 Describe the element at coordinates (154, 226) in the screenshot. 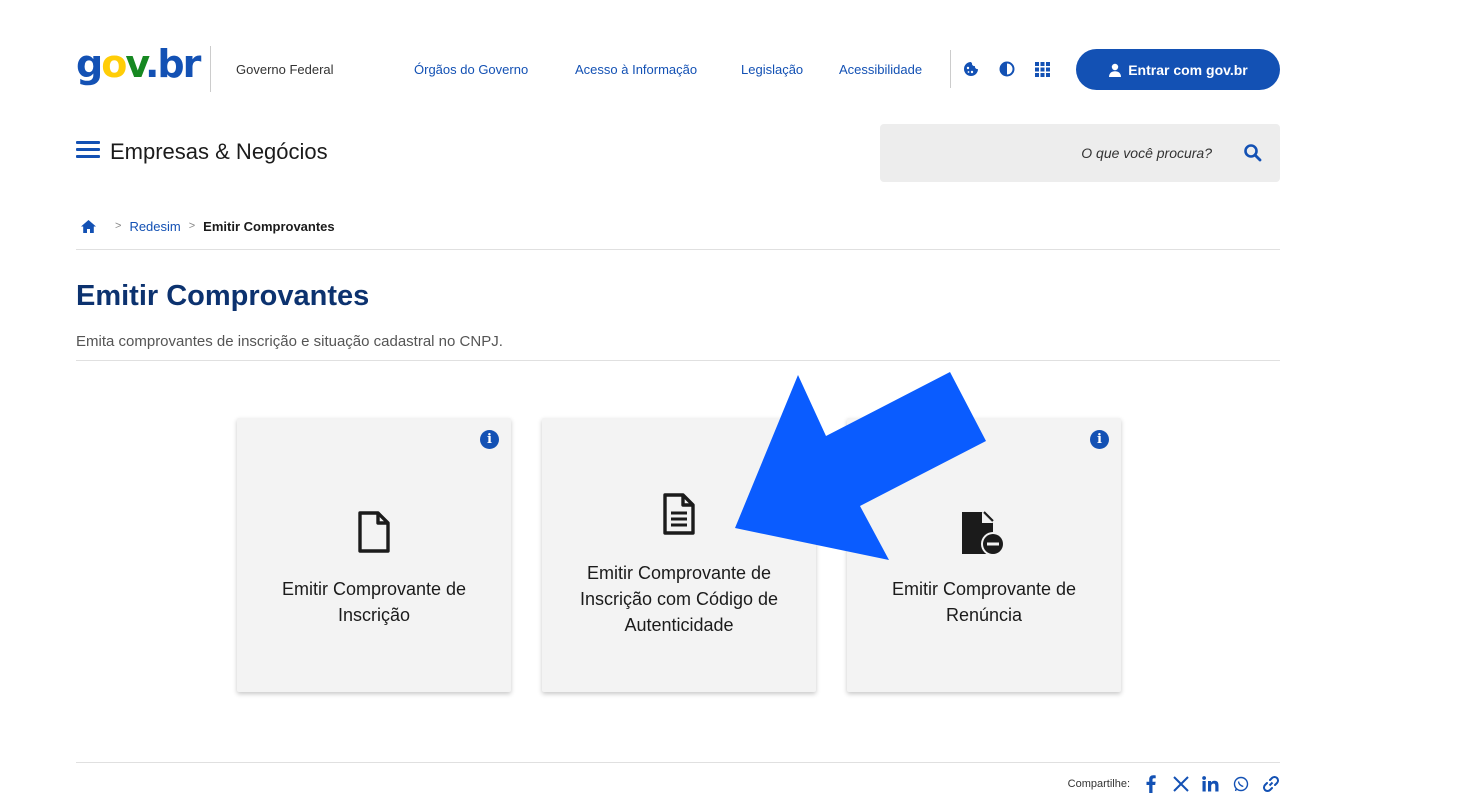

I see `breadcrumb-item-redesim: Redesim` at that location.